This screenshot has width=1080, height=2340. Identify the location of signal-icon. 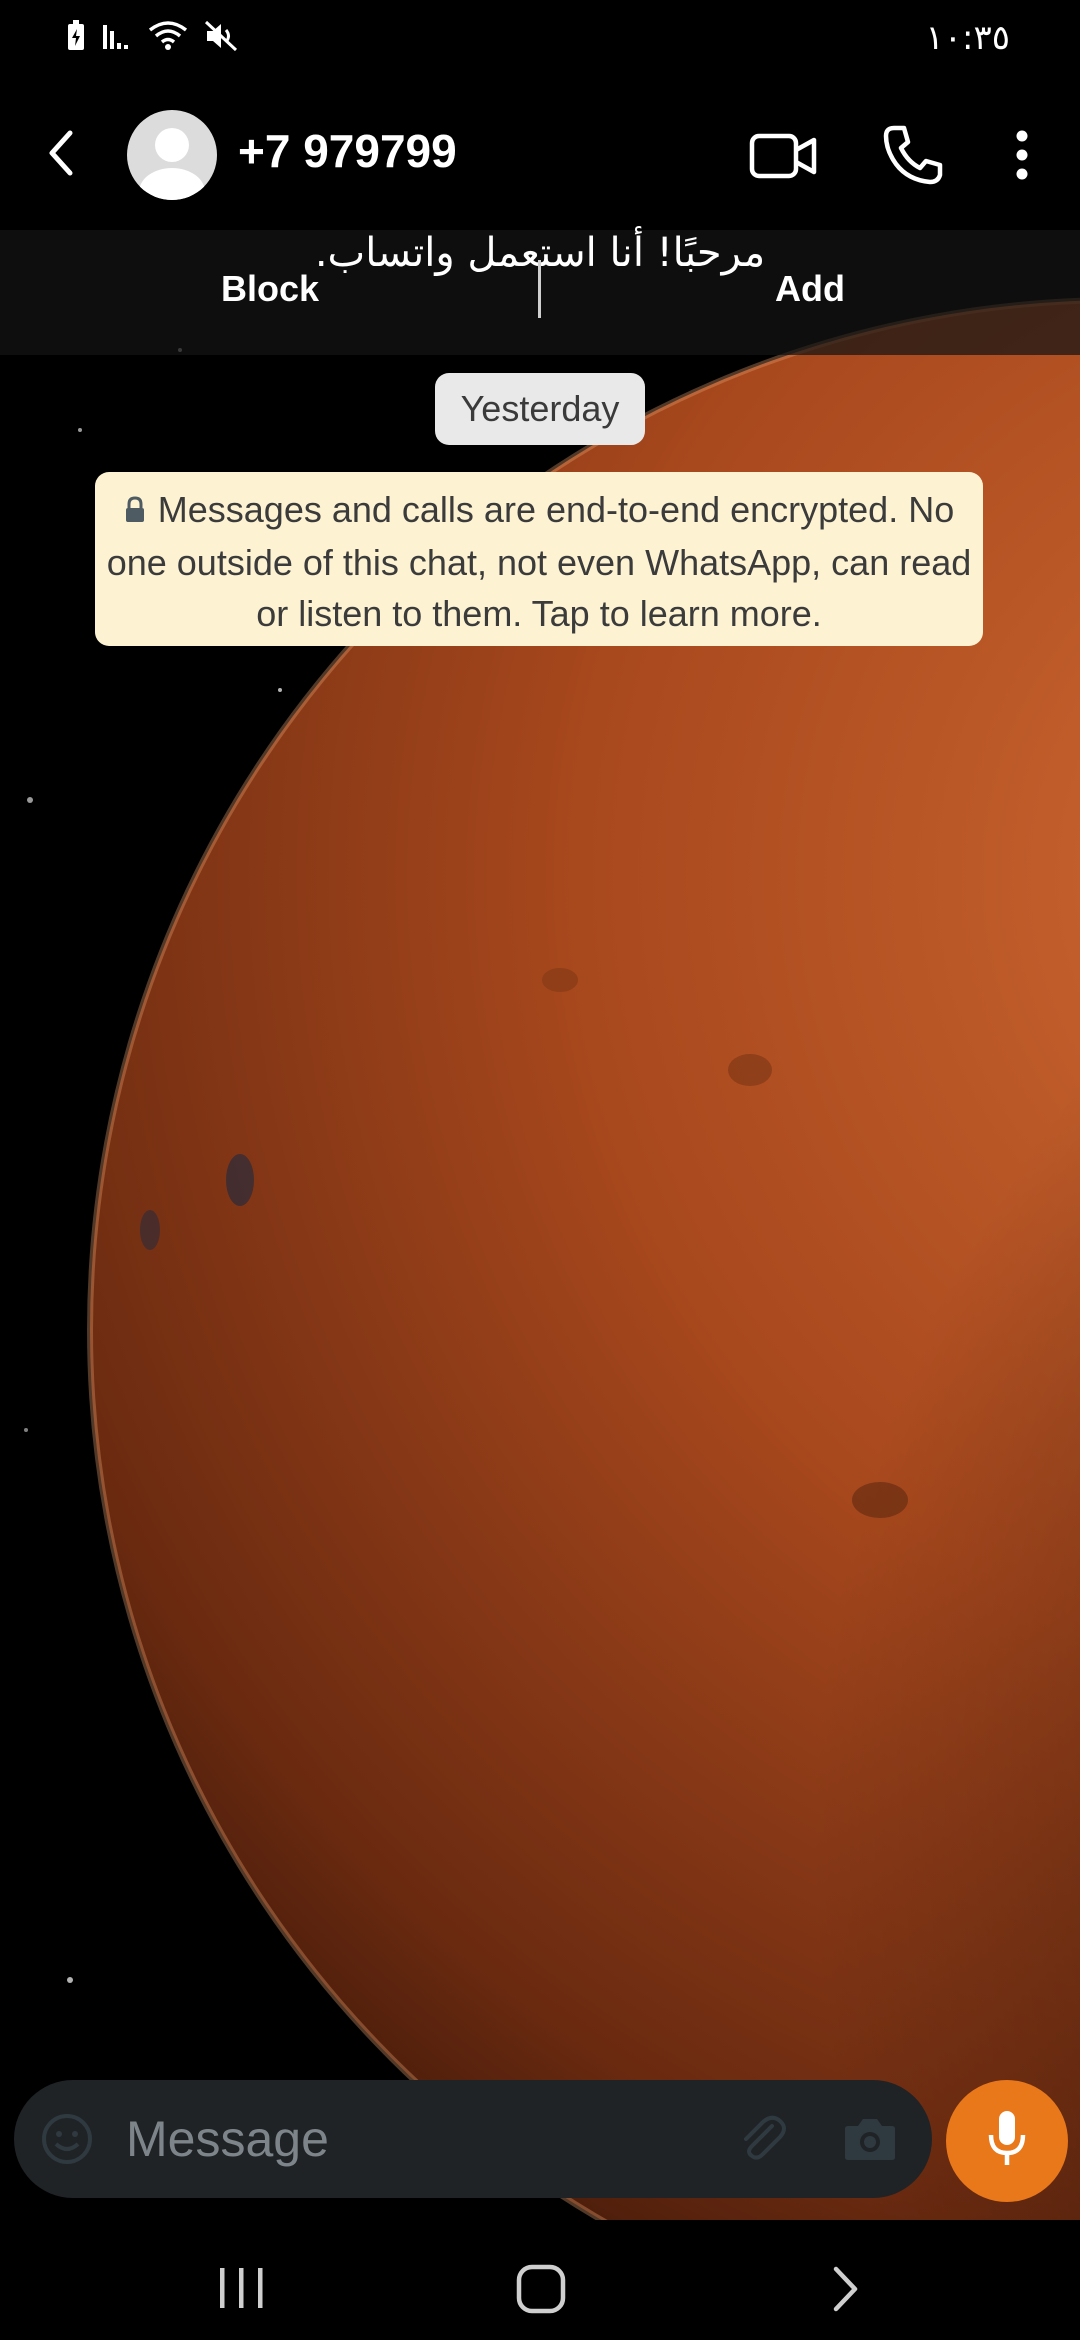
(117, 38).